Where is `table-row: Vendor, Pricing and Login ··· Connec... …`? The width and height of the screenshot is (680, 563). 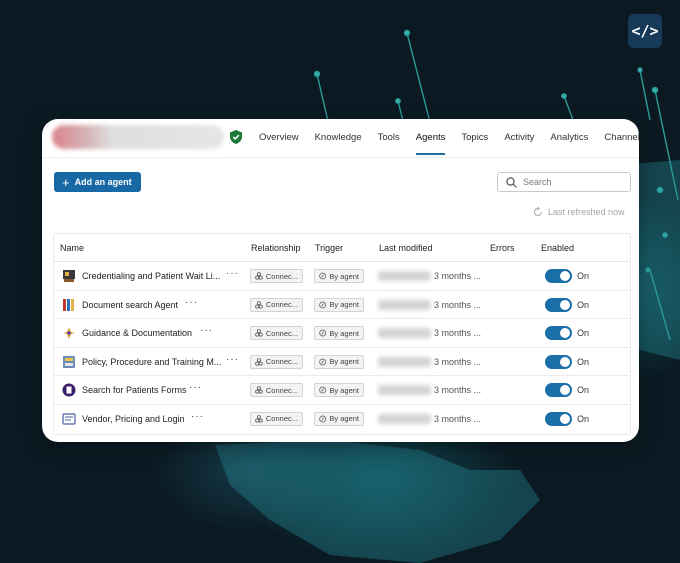 table-row: Vendor, Pricing and Login ··· Connec... … is located at coordinates (342, 419).